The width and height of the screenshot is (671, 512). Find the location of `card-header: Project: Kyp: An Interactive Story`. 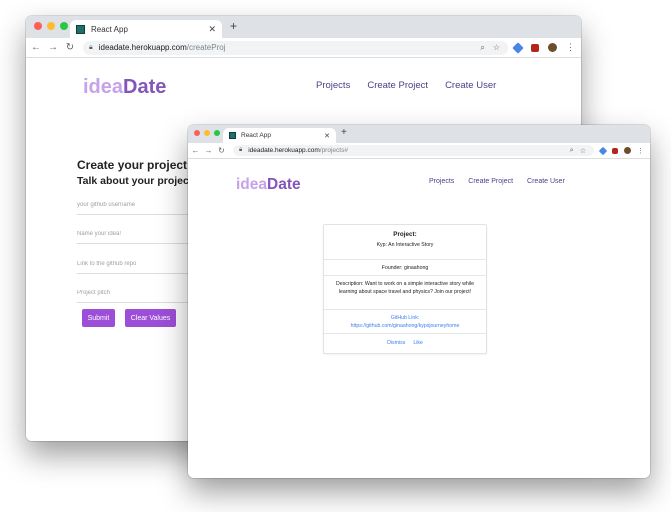

card-header: Project: Kyp: An Interactive Story is located at coordinates (405, 242).